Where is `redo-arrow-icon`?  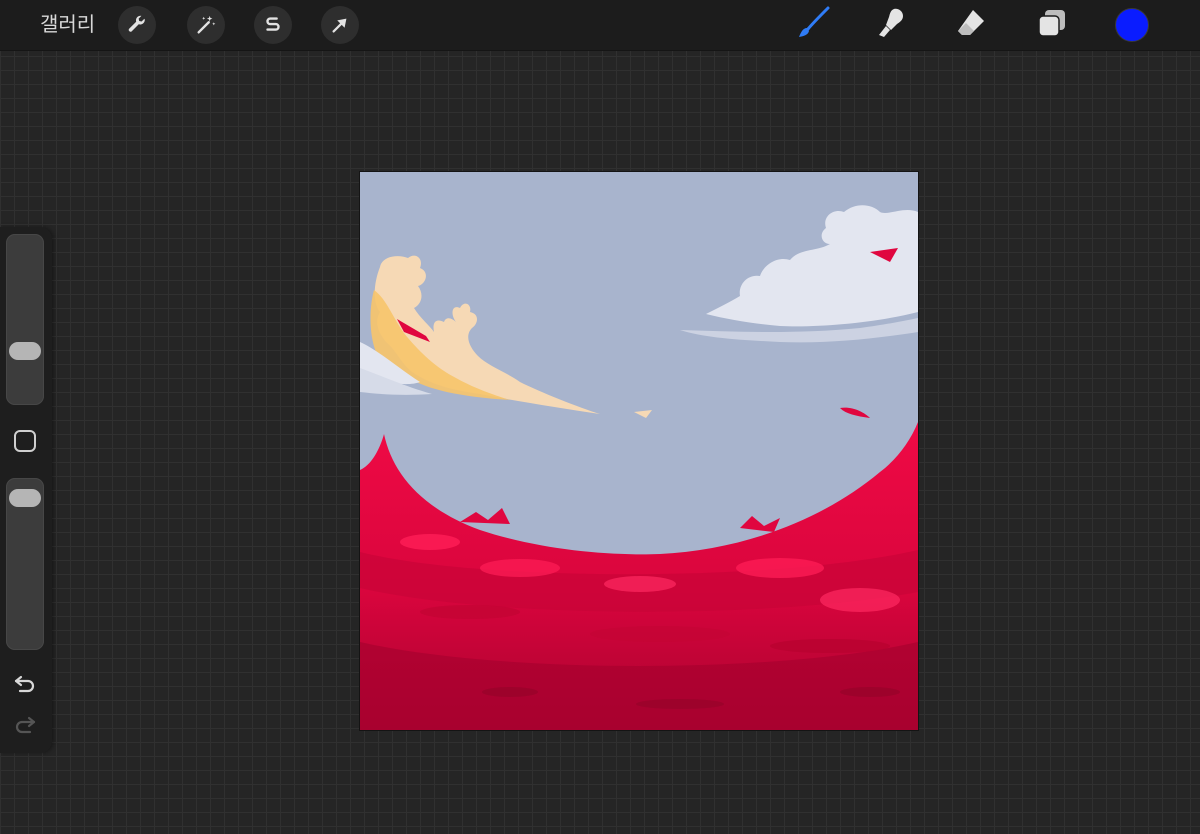
redo-arrow-icon is located at coordinates (25, 726).